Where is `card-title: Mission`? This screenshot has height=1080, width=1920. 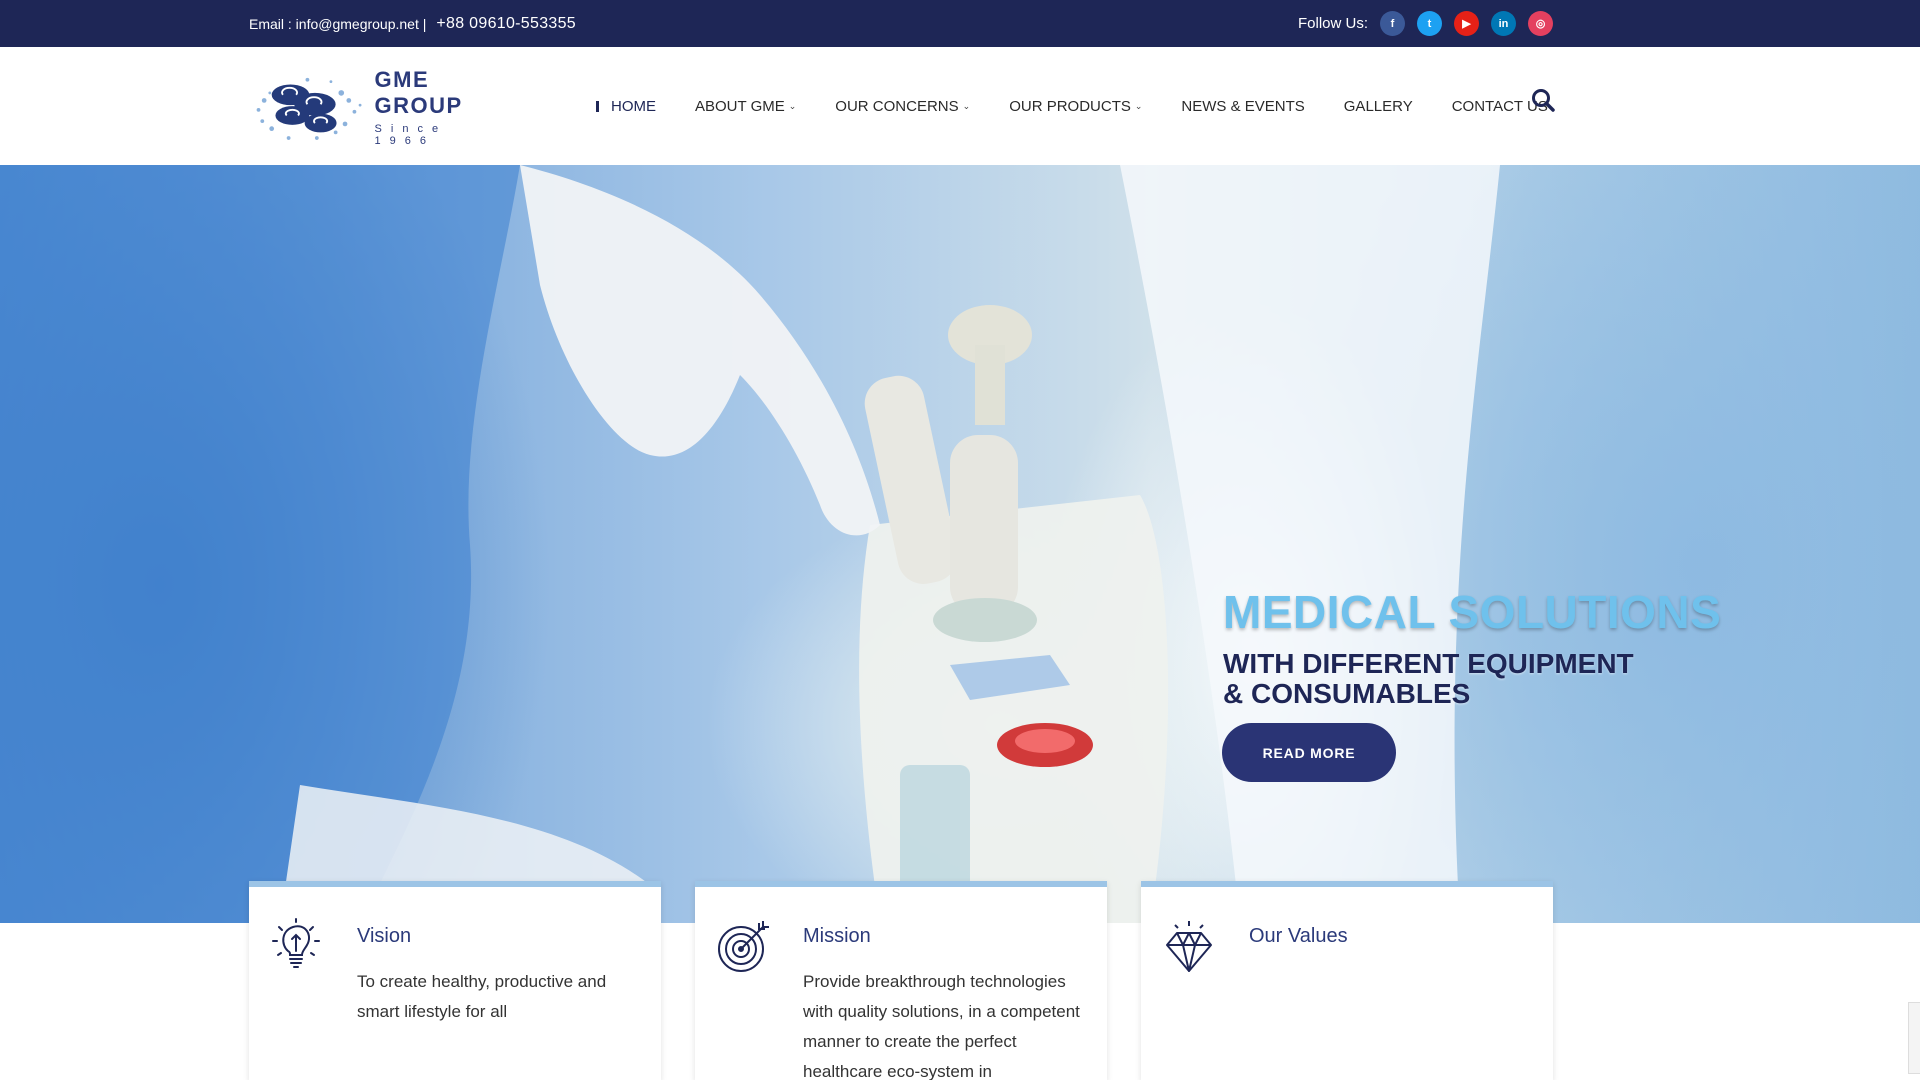 card-title: Mission is located at coordinates (837, 936).